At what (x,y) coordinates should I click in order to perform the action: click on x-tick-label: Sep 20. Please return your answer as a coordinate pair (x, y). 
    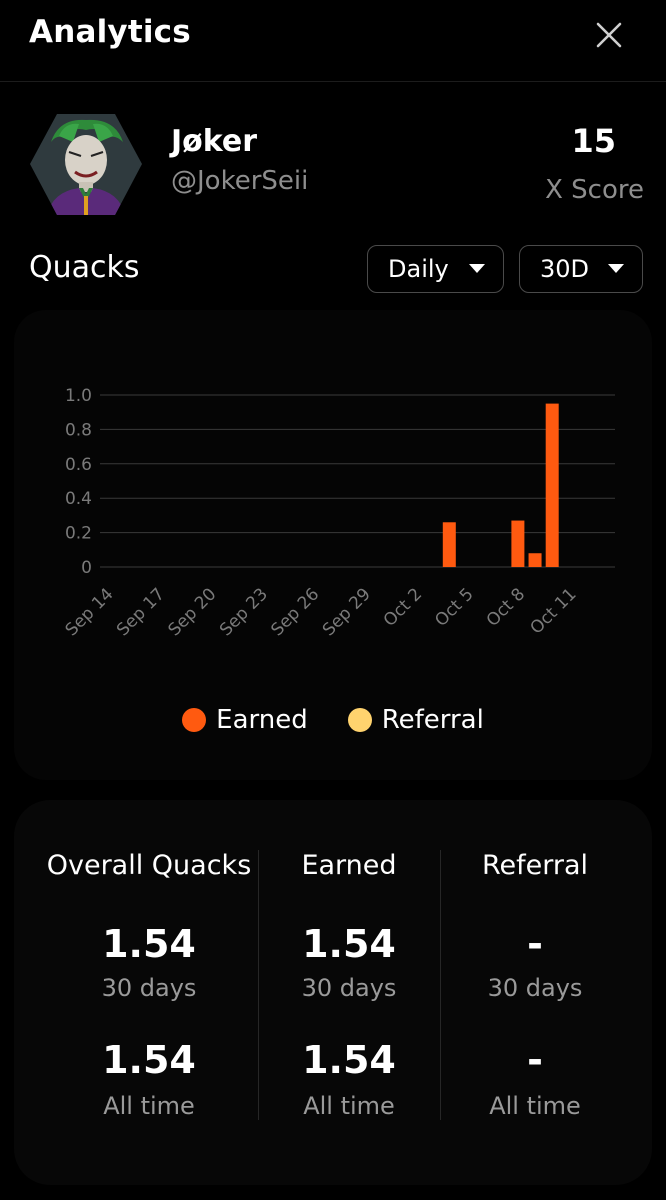
    Looking at the image, I should click on (193, 612).